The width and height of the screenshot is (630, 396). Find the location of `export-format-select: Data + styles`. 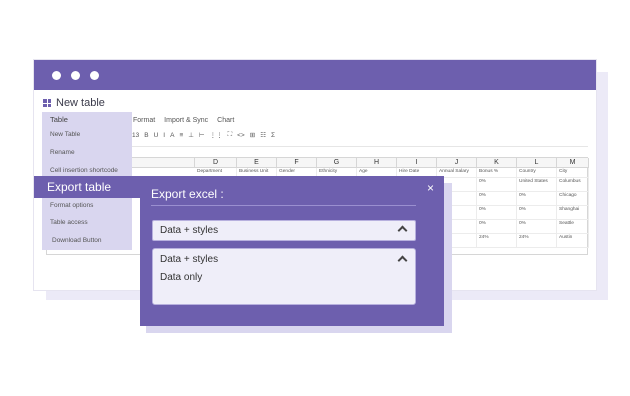

export-format-select: Data + styles is located at coordinates (284, 230).